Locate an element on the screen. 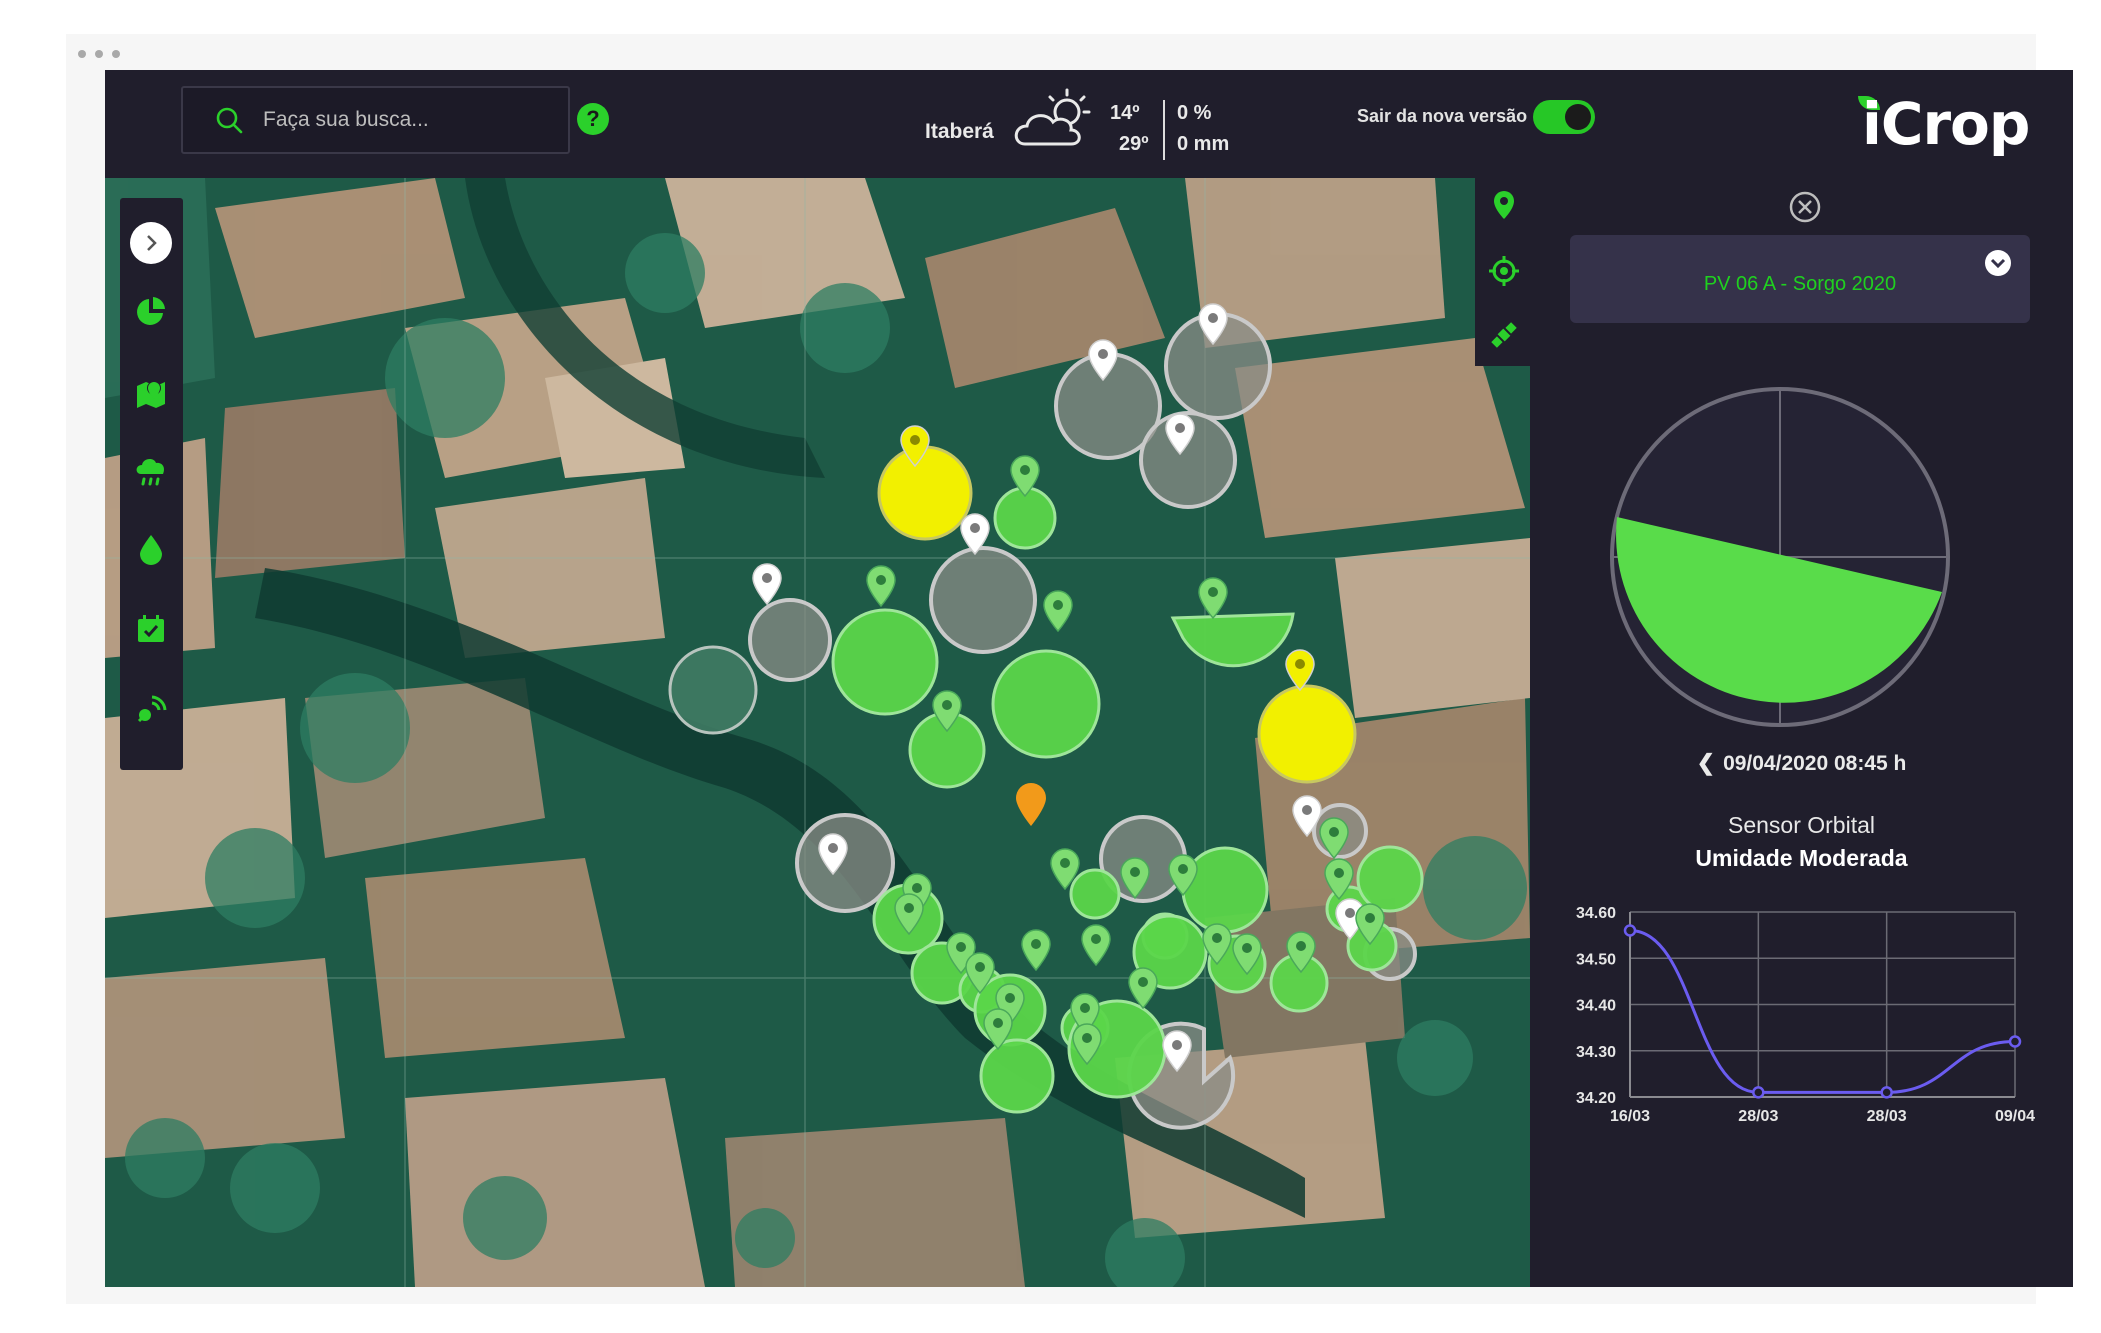 This screenshot has width=2101, height=1333. water-drop-icon is located at coordinates (151, 550).